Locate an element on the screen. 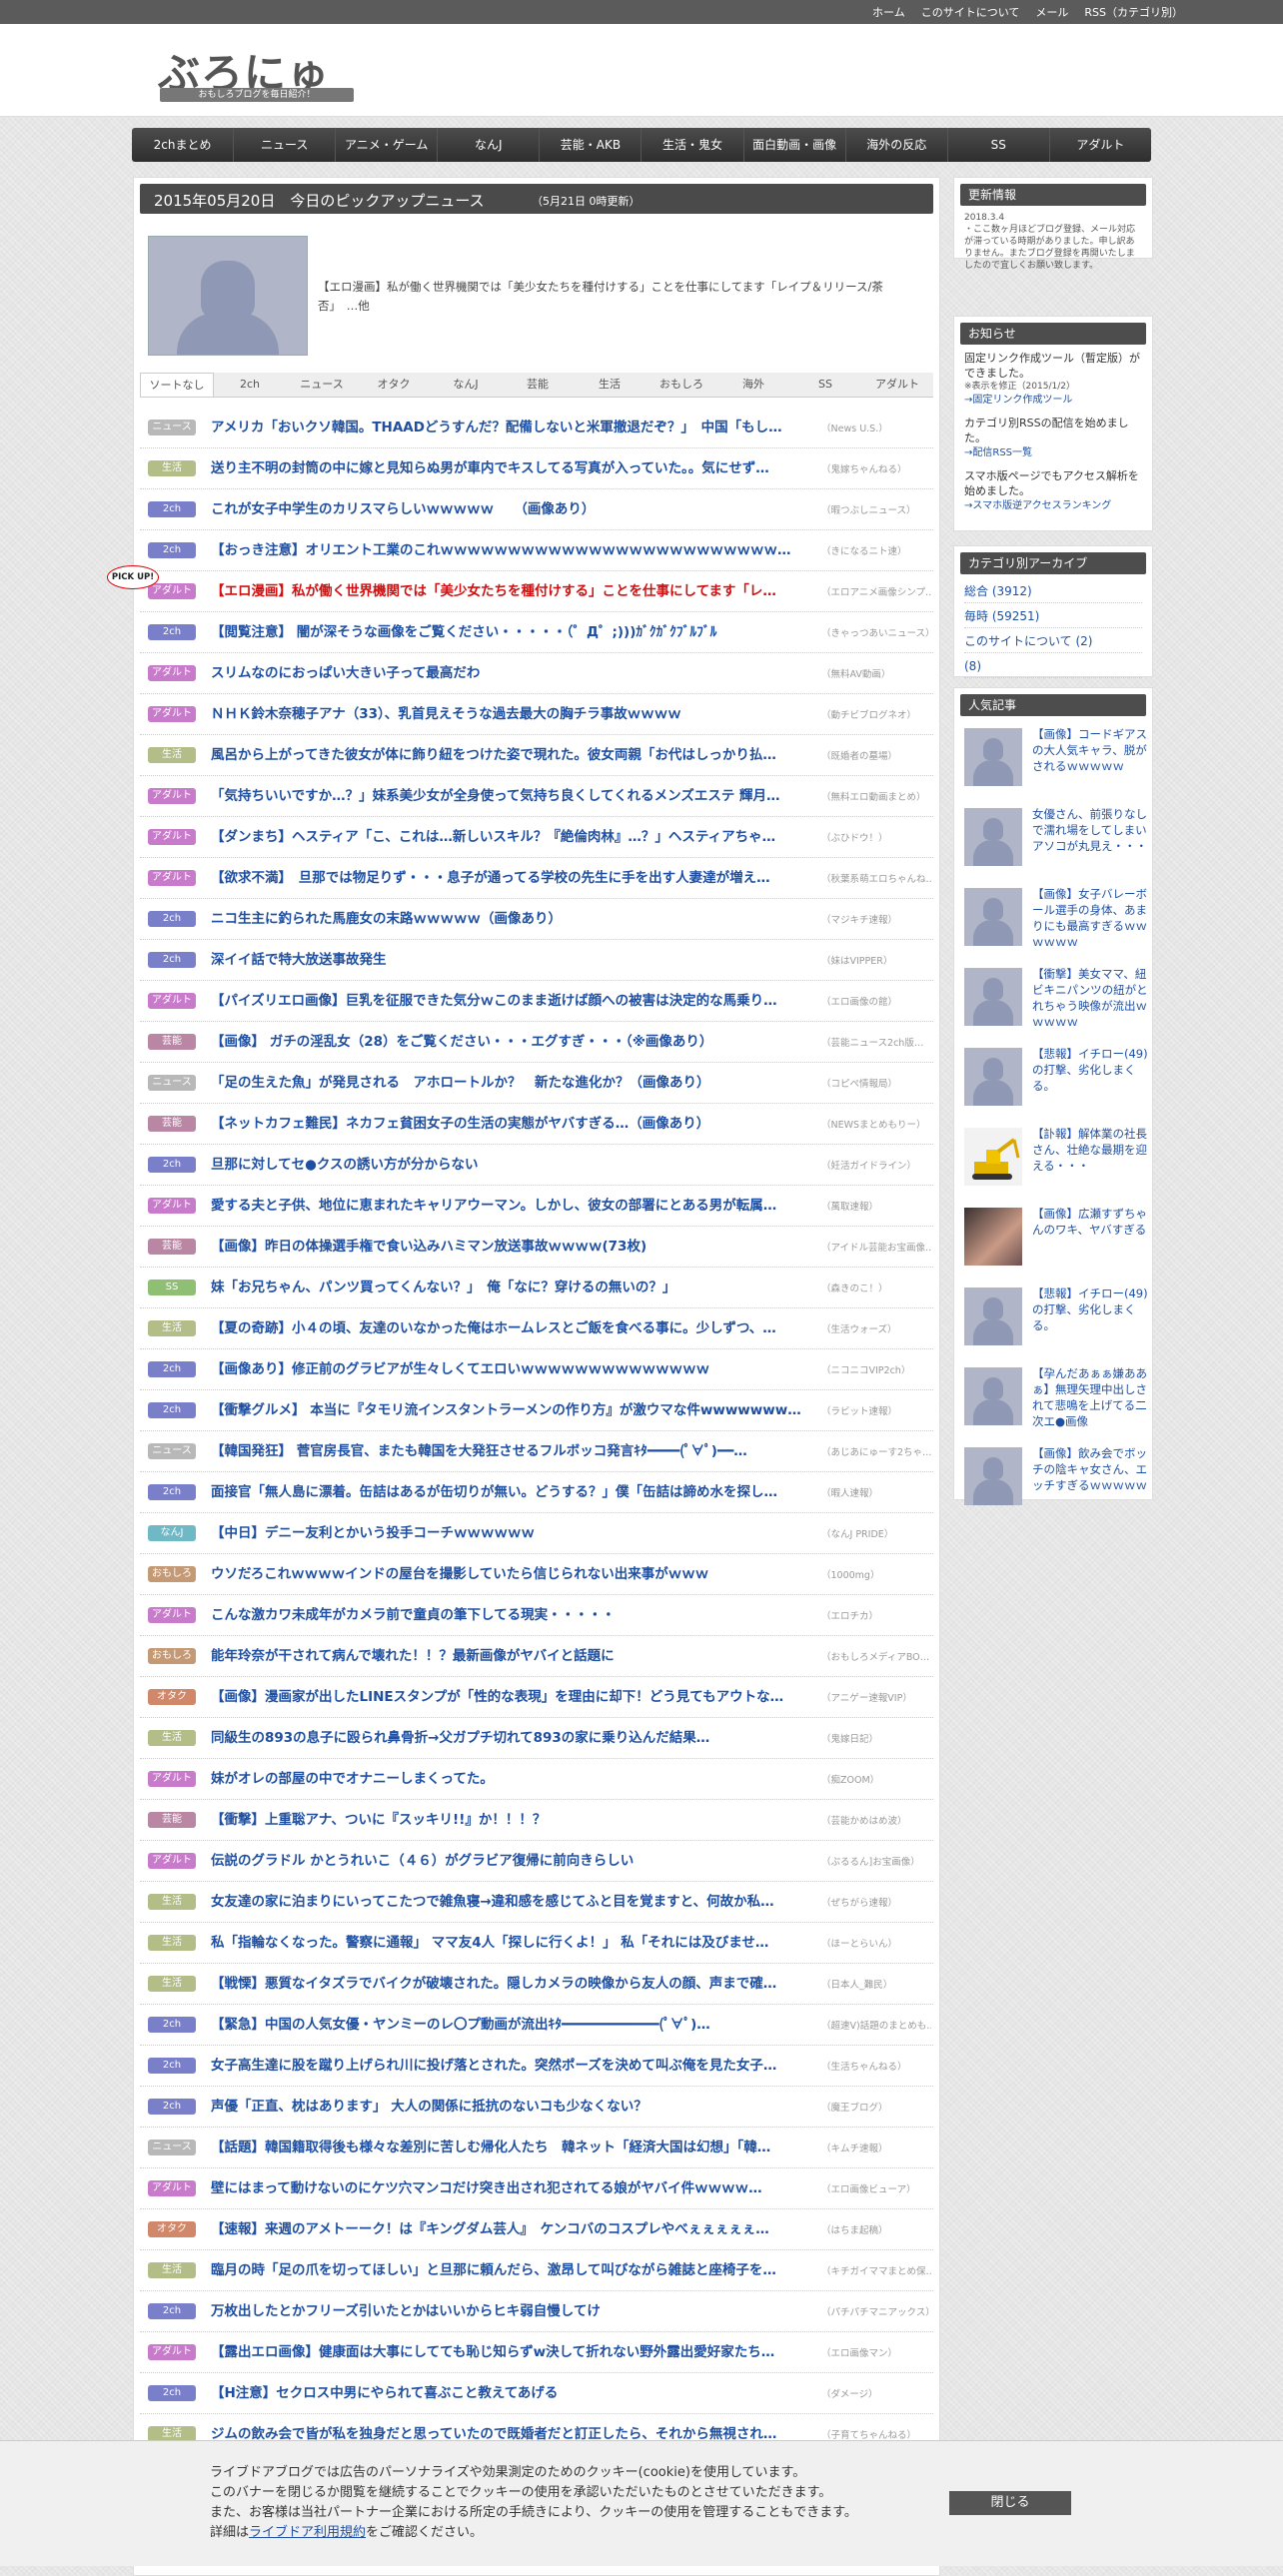  popular-item: 【訃報】解体業の社長さん、壮絶な最期を迎える・・・ is located at coordinates (1055, 1162).